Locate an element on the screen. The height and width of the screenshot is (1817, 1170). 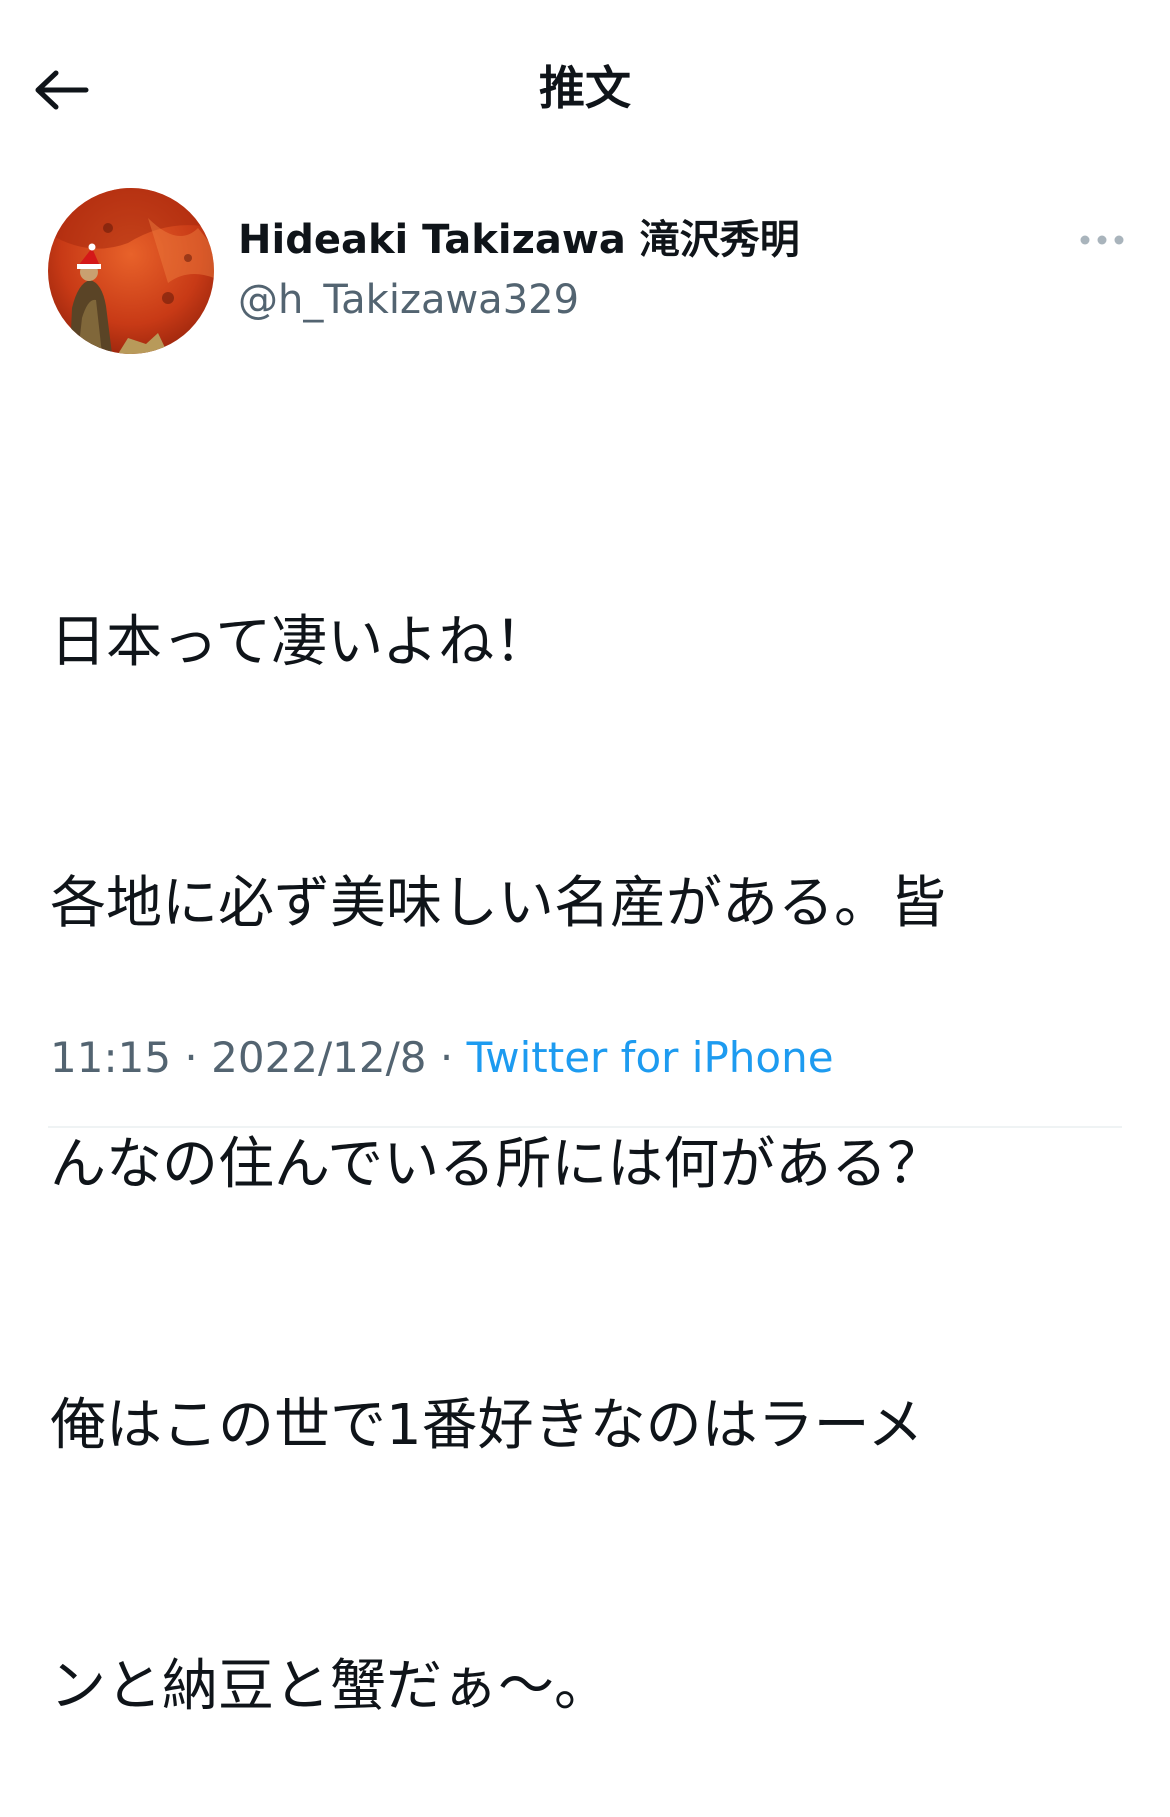
page-title: 推文 is located at coordinates (585, 88).